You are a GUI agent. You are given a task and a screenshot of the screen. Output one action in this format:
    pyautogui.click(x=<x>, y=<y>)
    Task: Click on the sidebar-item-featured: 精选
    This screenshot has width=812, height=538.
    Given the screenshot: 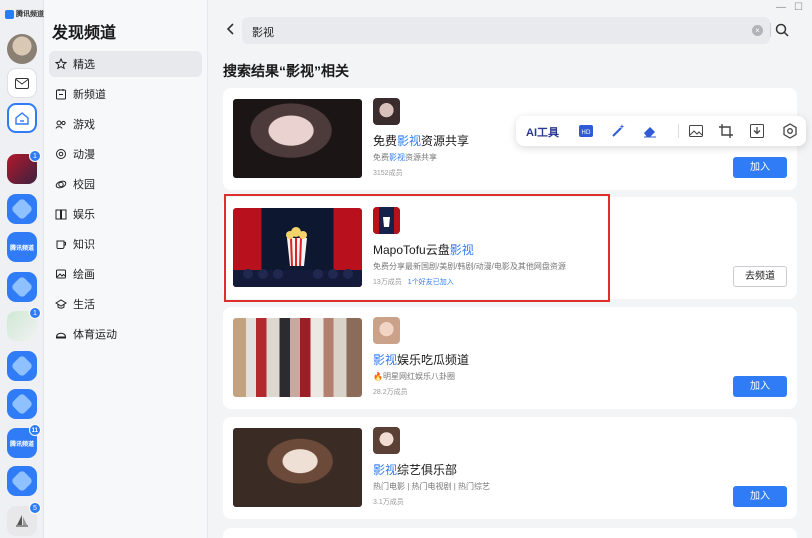 What is the action you would take?
    pyautogui.click(x=125, y=64)
    